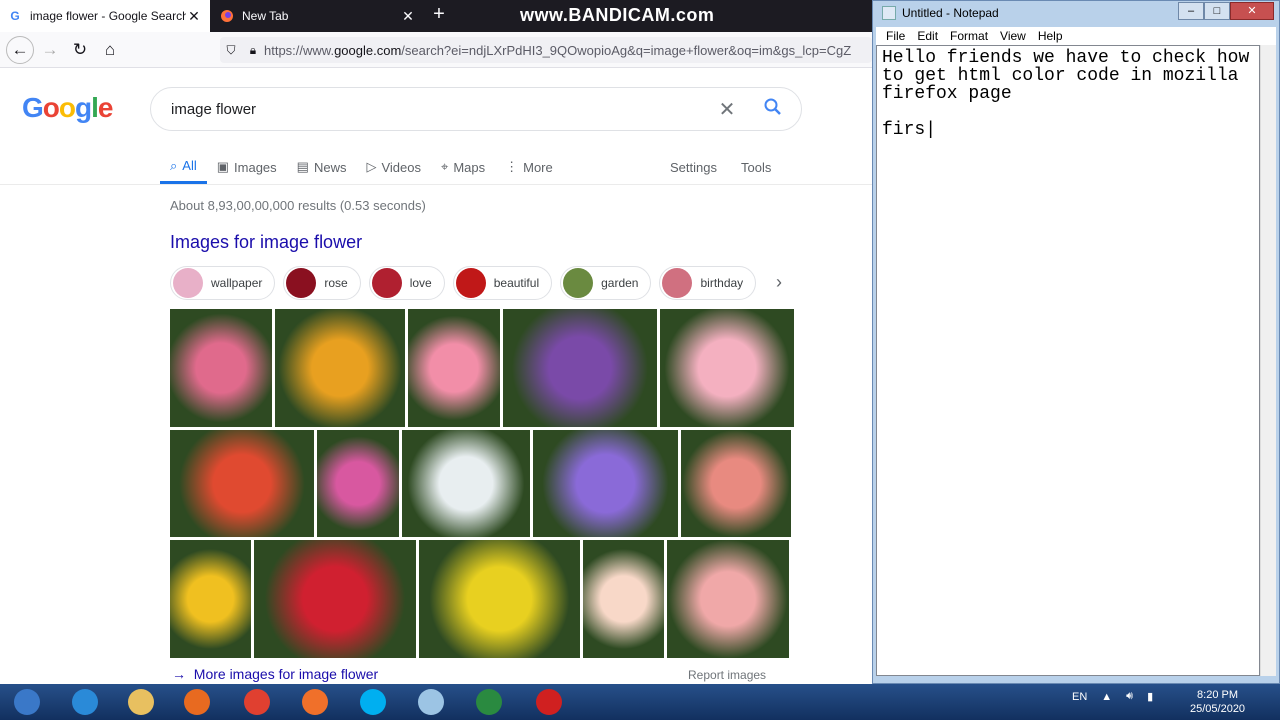  I want to click on chrome-icon-glyph, so click(257, 702).